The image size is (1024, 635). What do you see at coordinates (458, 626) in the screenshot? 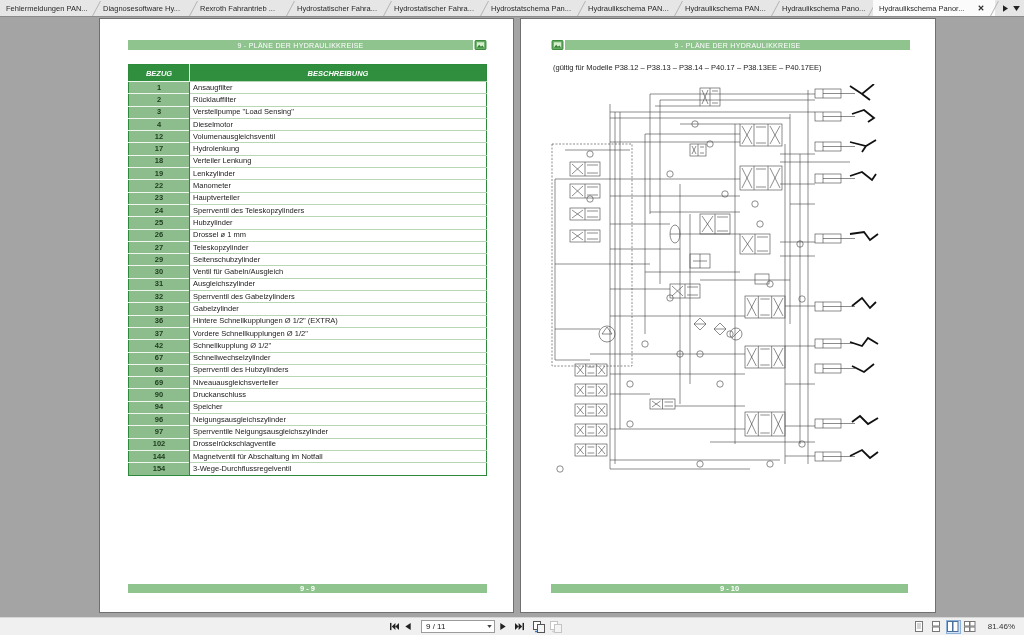
I see `page-select: 9 / 11` at bounding box center [458, 626].